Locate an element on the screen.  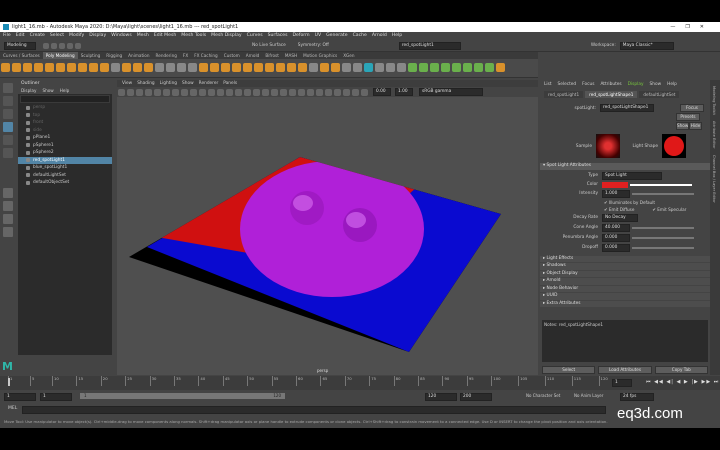
section-arnold: ▸ Arnold is located at coordinates (625, 281).